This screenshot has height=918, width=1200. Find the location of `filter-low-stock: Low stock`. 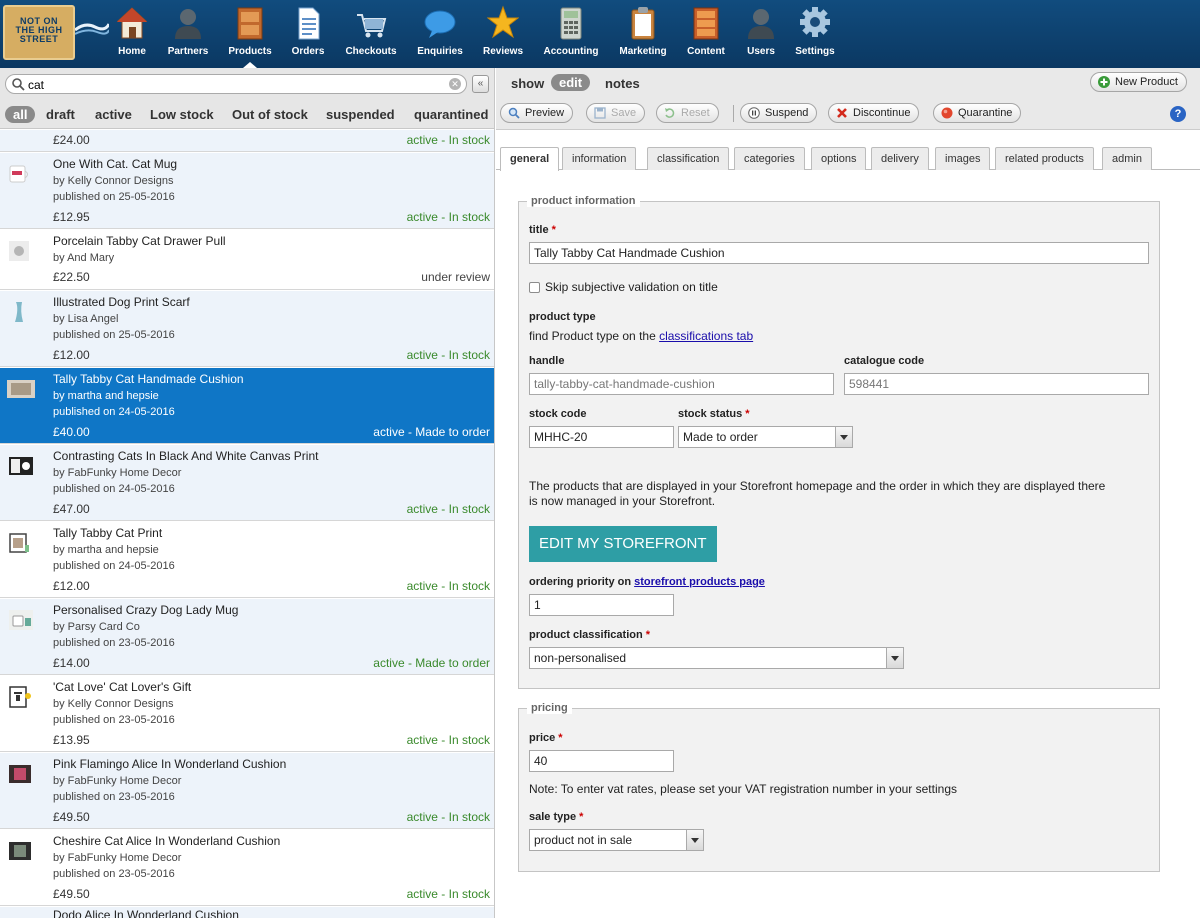

filter-low-stock: Low stock is located at coordinates (182, 114).